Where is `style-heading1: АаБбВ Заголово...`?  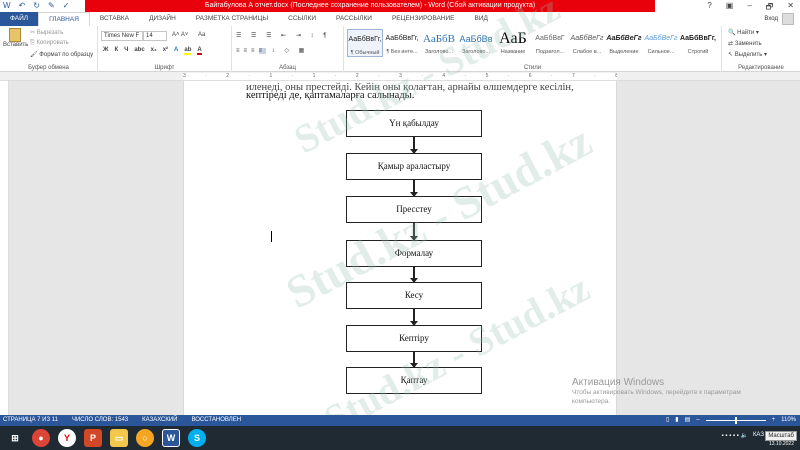 style-heading1: АаБбВ Заголово... is located at coordinates (439, 42).